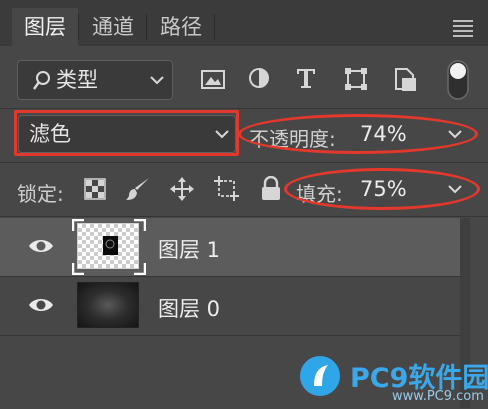 This screenshot has width=488, height=409. What do you see at coordinates (45, 27) in the screenshot?
I see `tab-layers: 图层` at bounding box center [45, 27].